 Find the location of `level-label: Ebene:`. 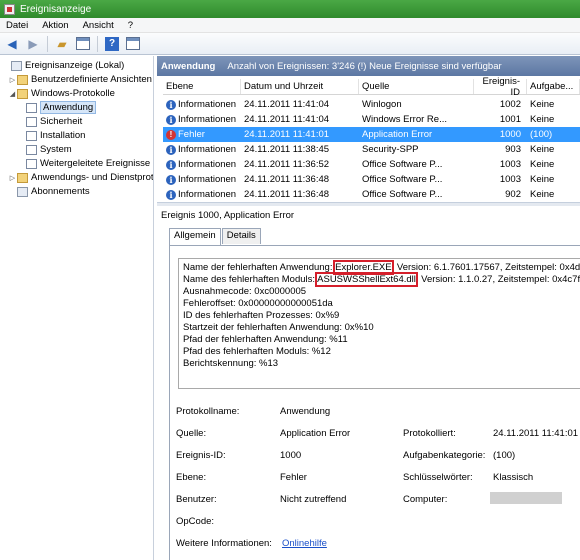

level-label: Ebene: is located at coordinates (191, 477).